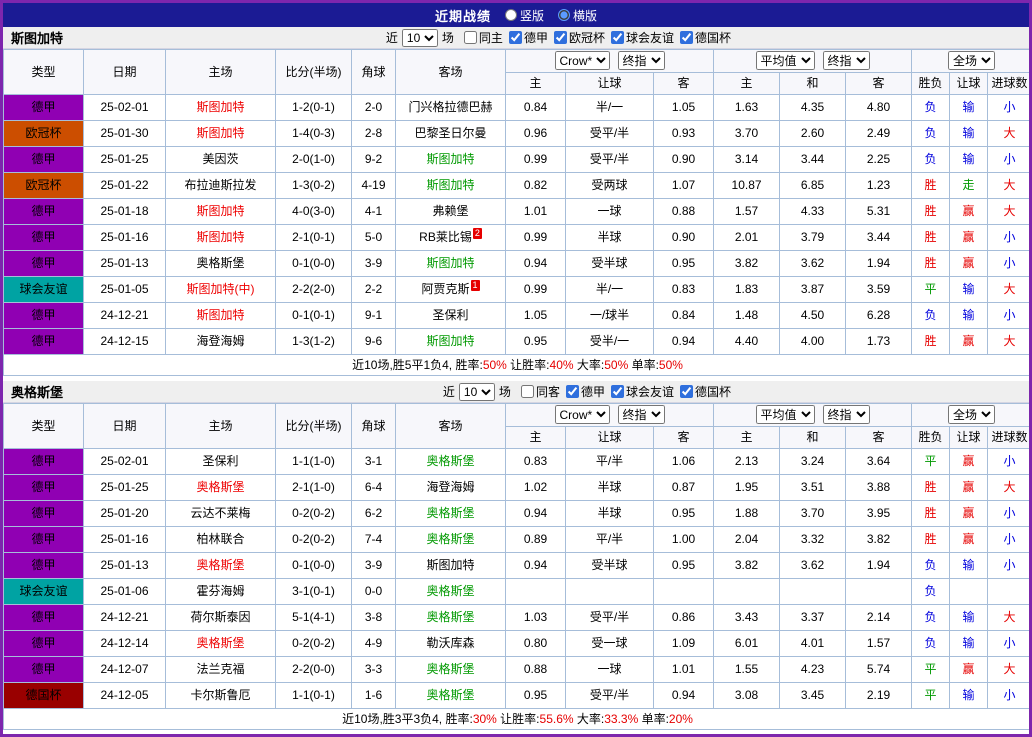 Image resolution: width=1032 pixels, height=737 pixels. I want to click on filter-checkbox-同主: 同主, so click(483, 37).